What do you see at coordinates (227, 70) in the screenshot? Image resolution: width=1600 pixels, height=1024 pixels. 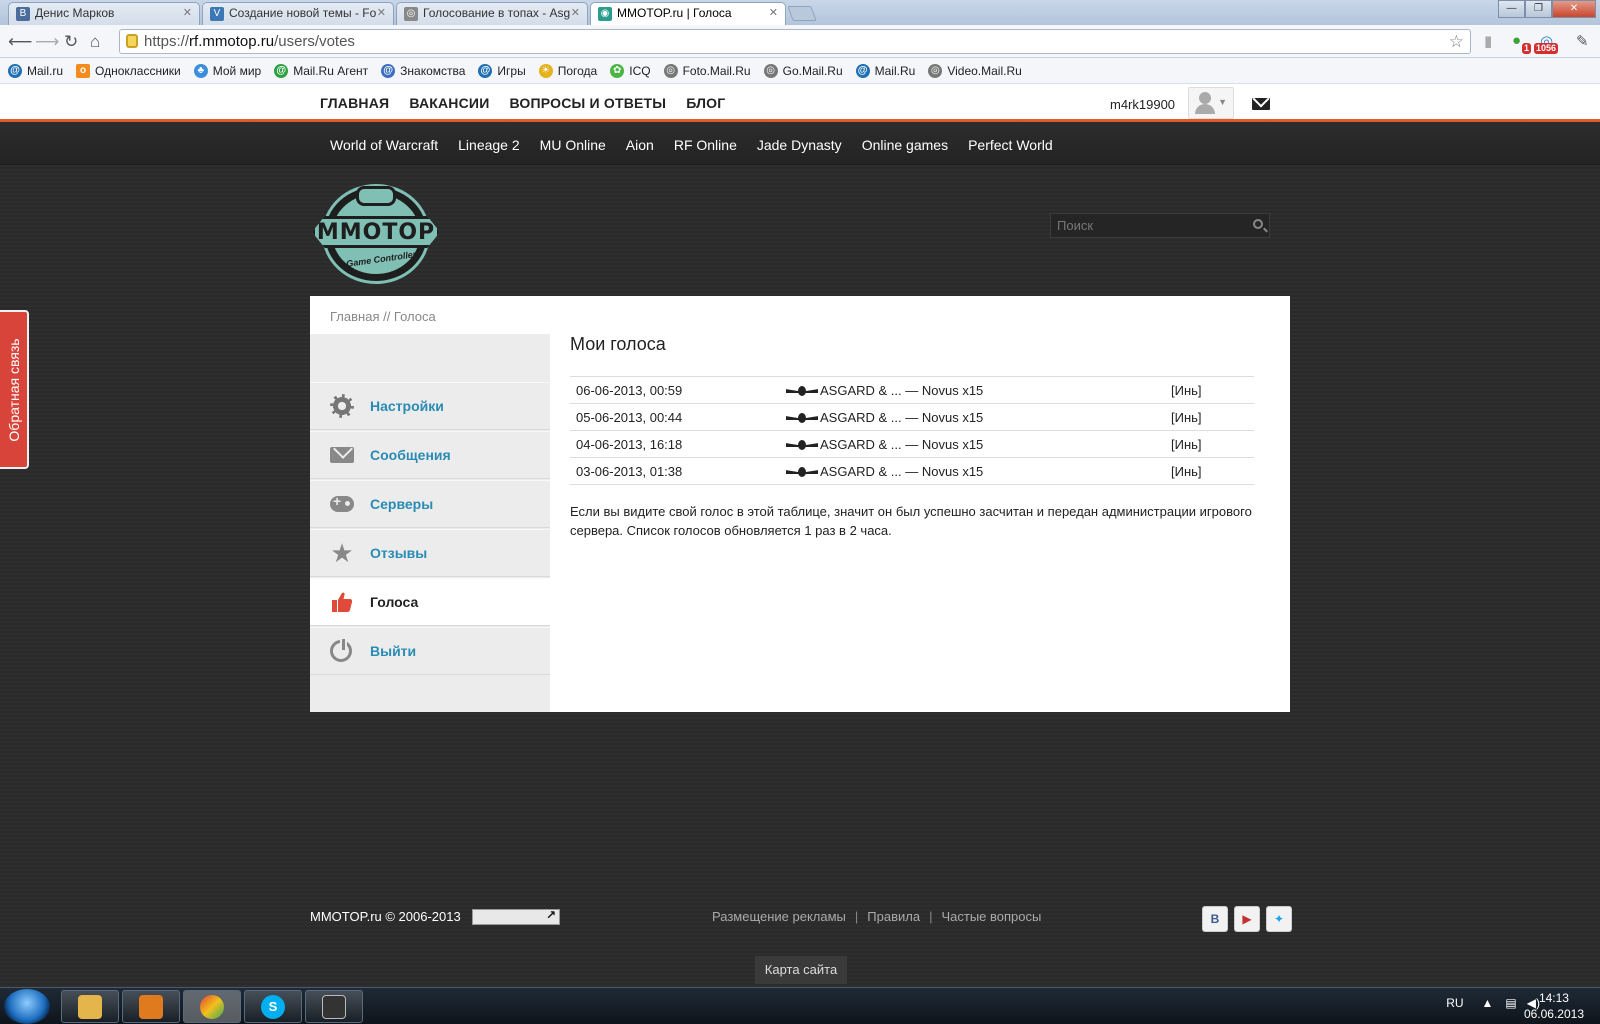 I see `bookmark-item: ♣ Мой мир` at bounding box center [227, 70].